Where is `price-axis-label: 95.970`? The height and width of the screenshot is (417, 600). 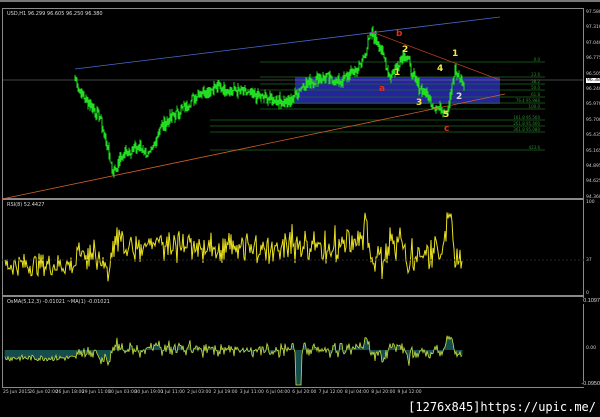 price-axis-label: 95.970 is located at coordinates (593, 105).